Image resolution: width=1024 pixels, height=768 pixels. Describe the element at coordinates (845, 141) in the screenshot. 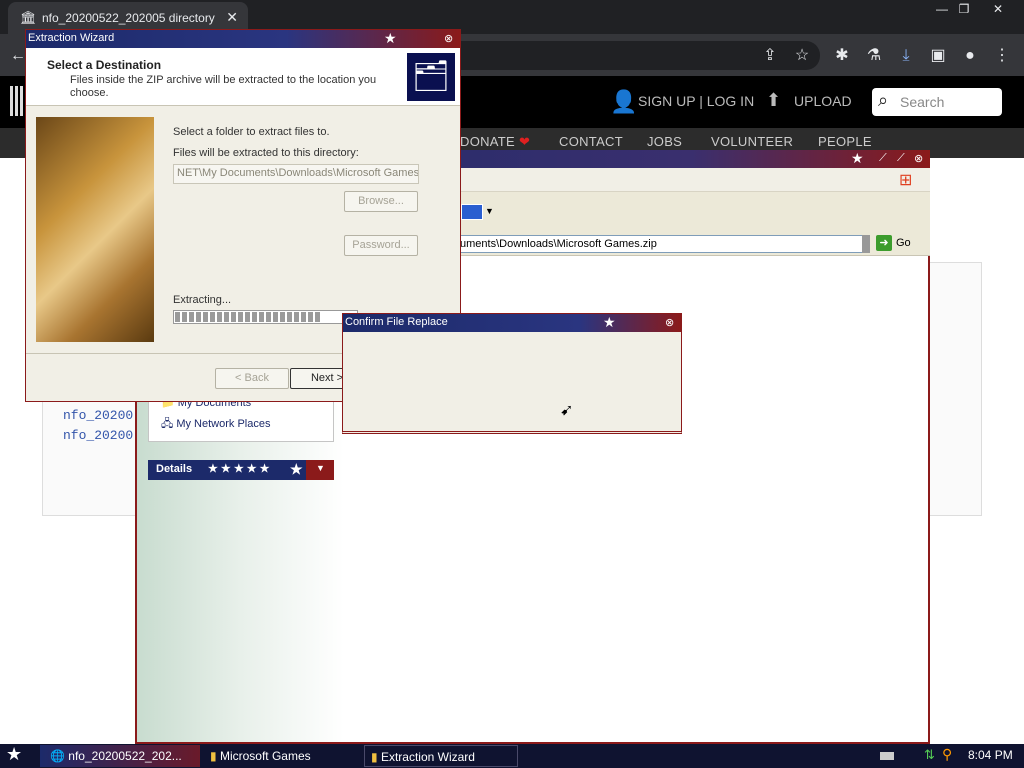

I see `nav-people: PEOPLE` at that location.